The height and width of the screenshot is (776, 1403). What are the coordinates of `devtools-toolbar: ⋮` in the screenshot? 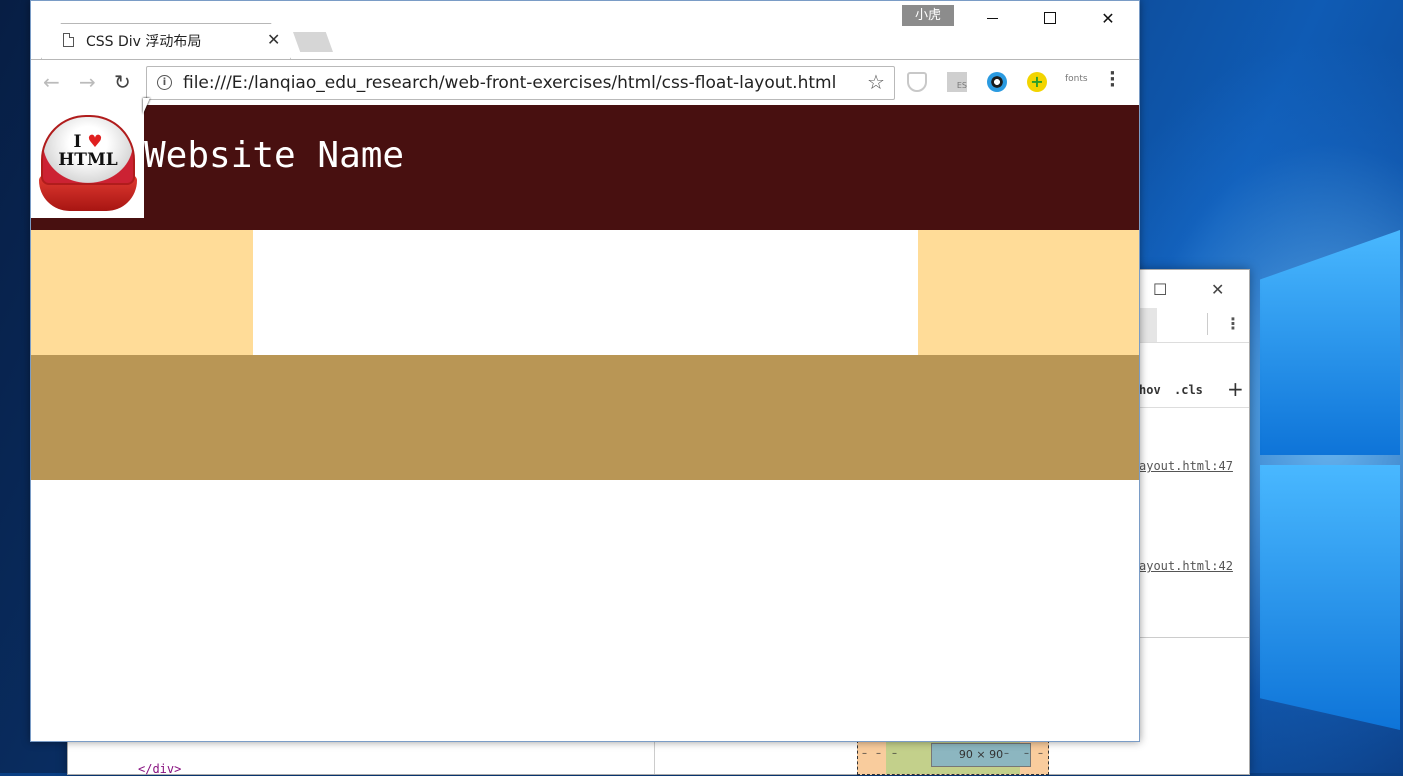 It's located at (1194, 325).